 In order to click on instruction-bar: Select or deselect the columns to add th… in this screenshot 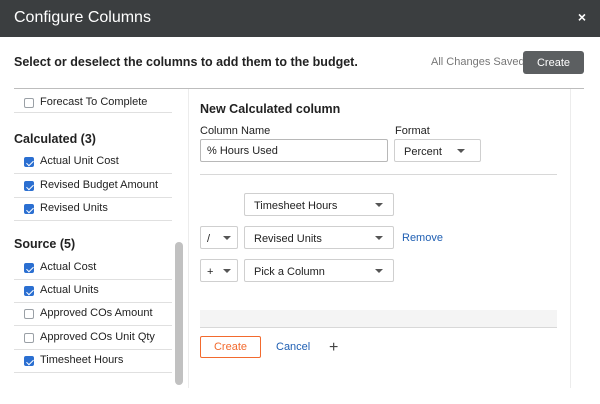, I will do `click(300, 63)`.